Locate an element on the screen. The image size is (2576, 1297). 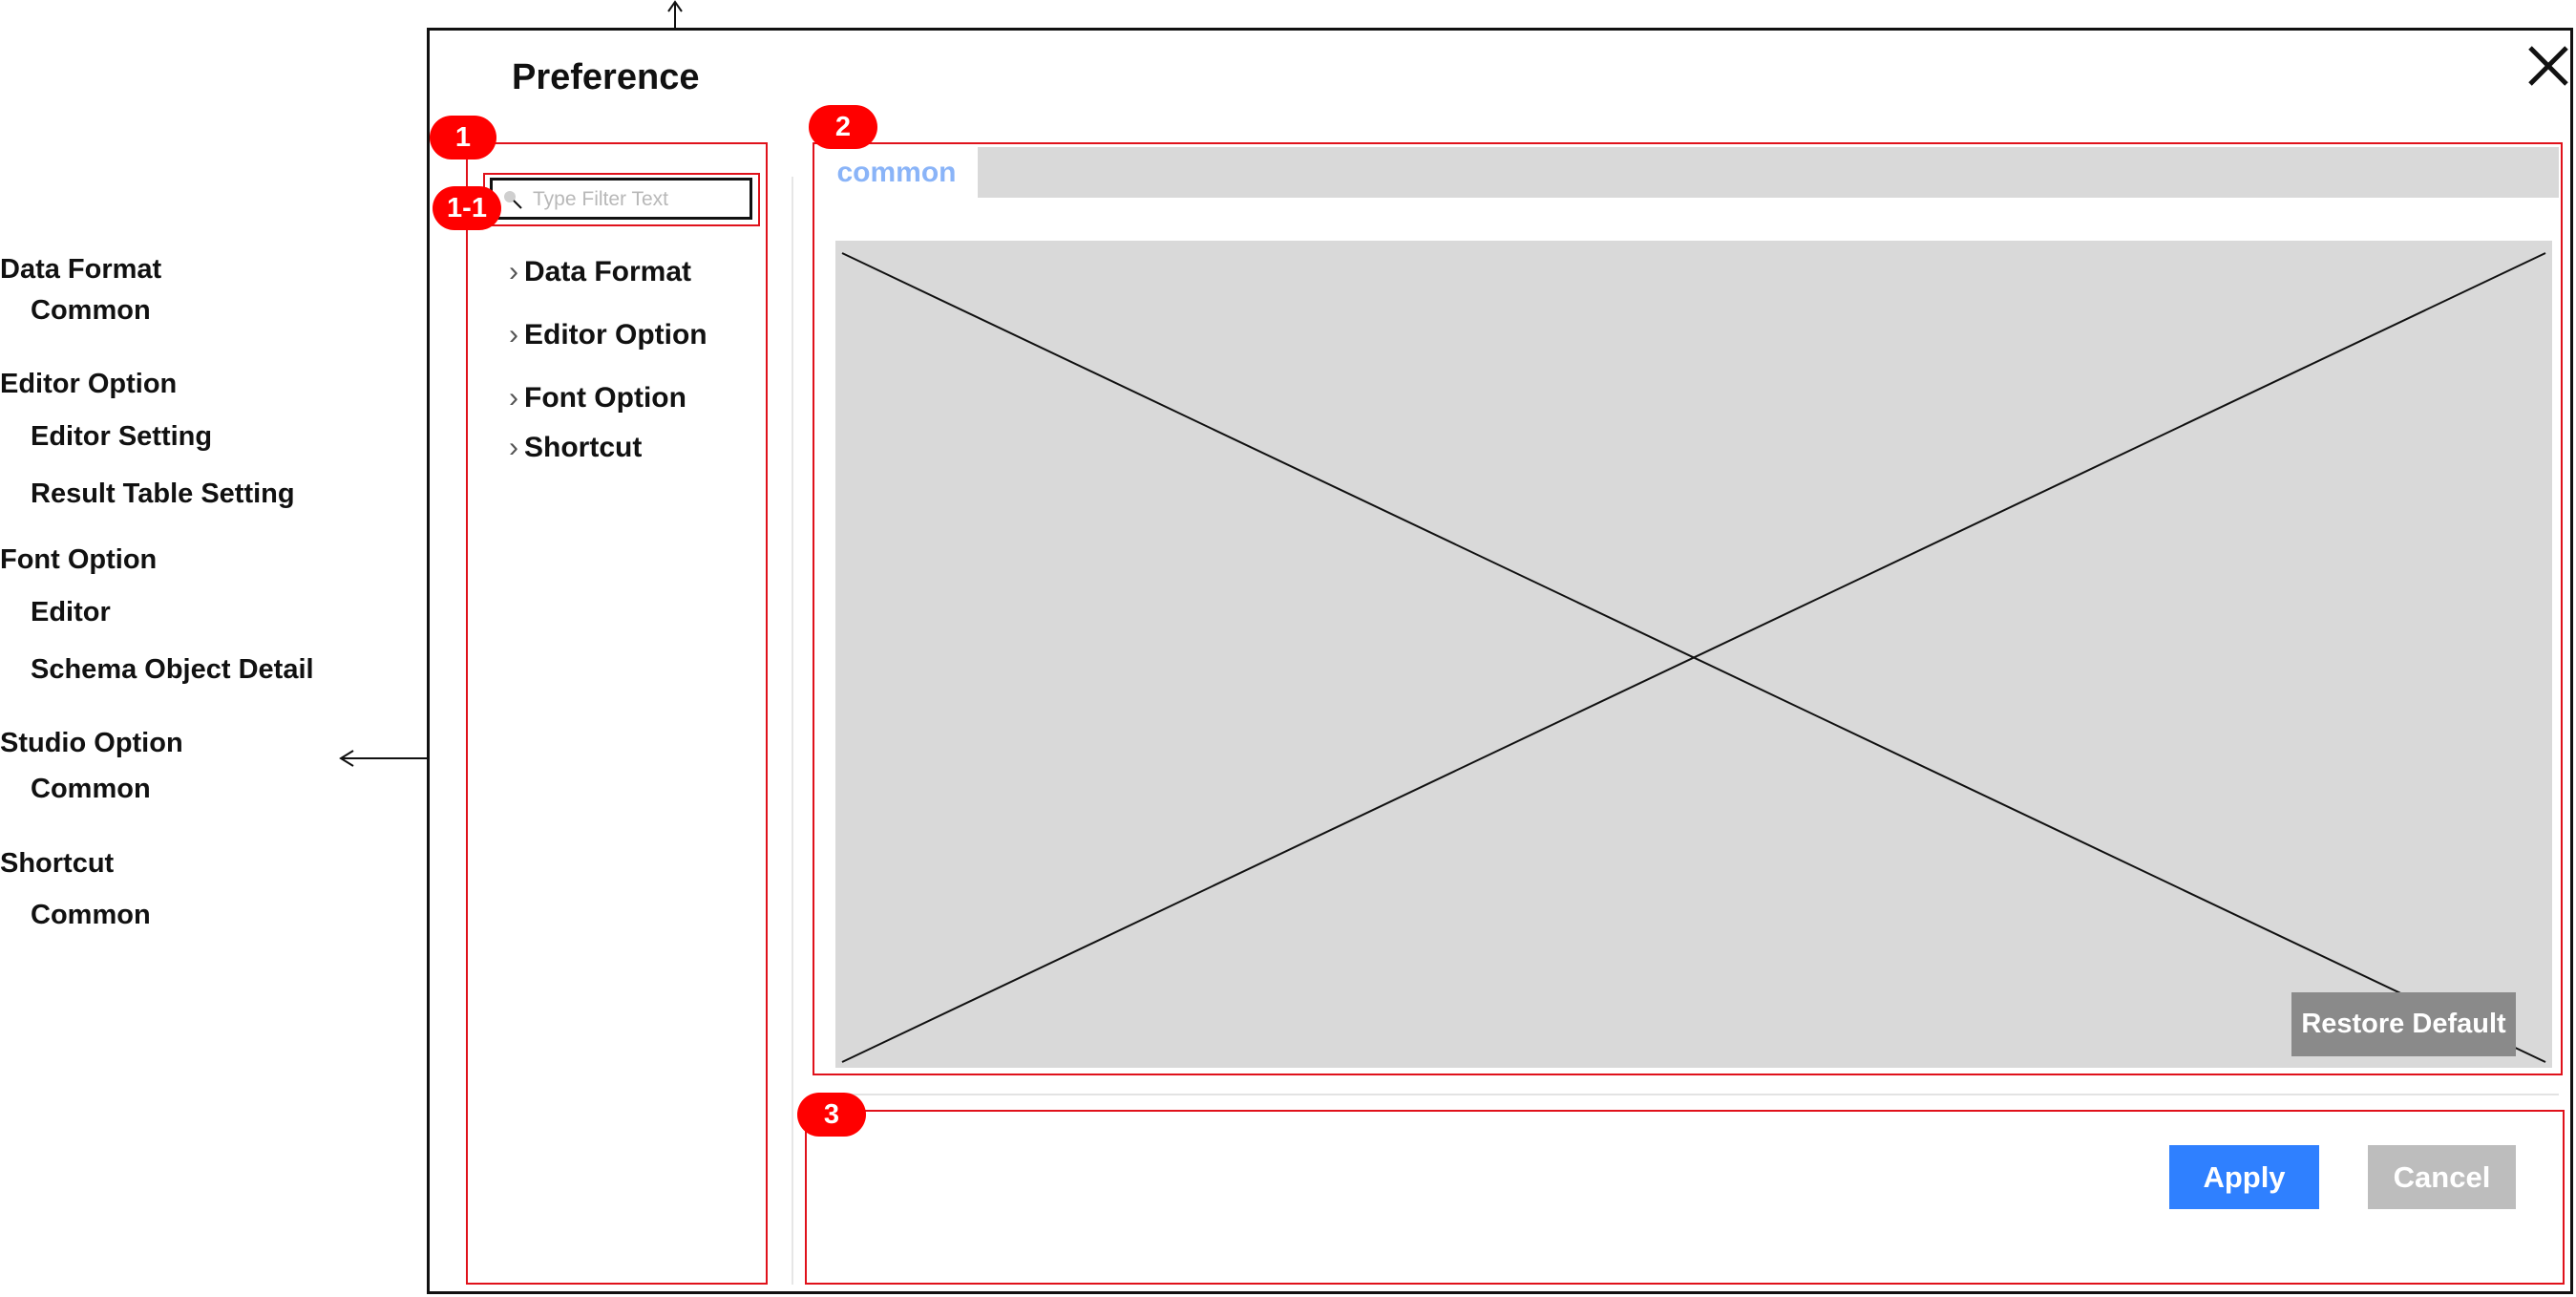
tree-item-shortcut: › Shortcut is located at coordinates (575, 448).